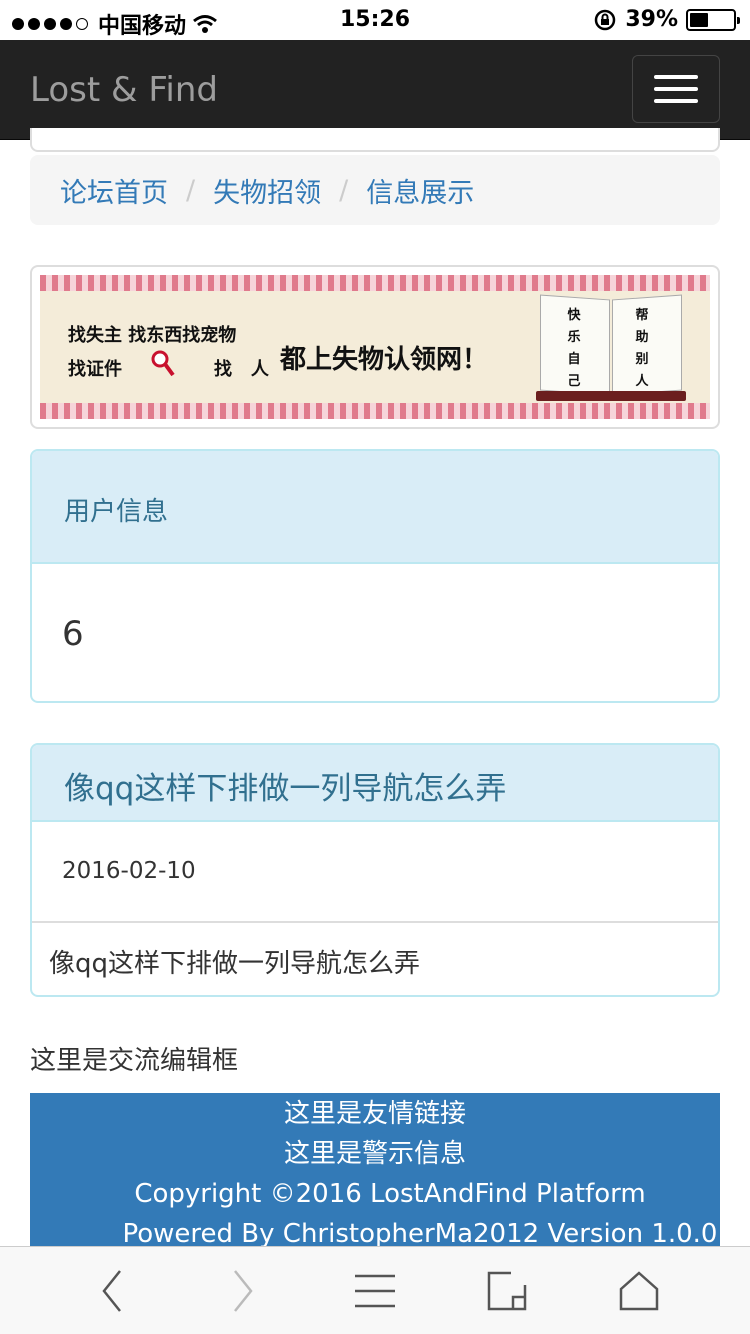 Image resolution: width=750 pixels, height=1334 pixels. Describe the element at coordinates (163, 363) in the screenshot. I see `magnifier-icon` at that location.